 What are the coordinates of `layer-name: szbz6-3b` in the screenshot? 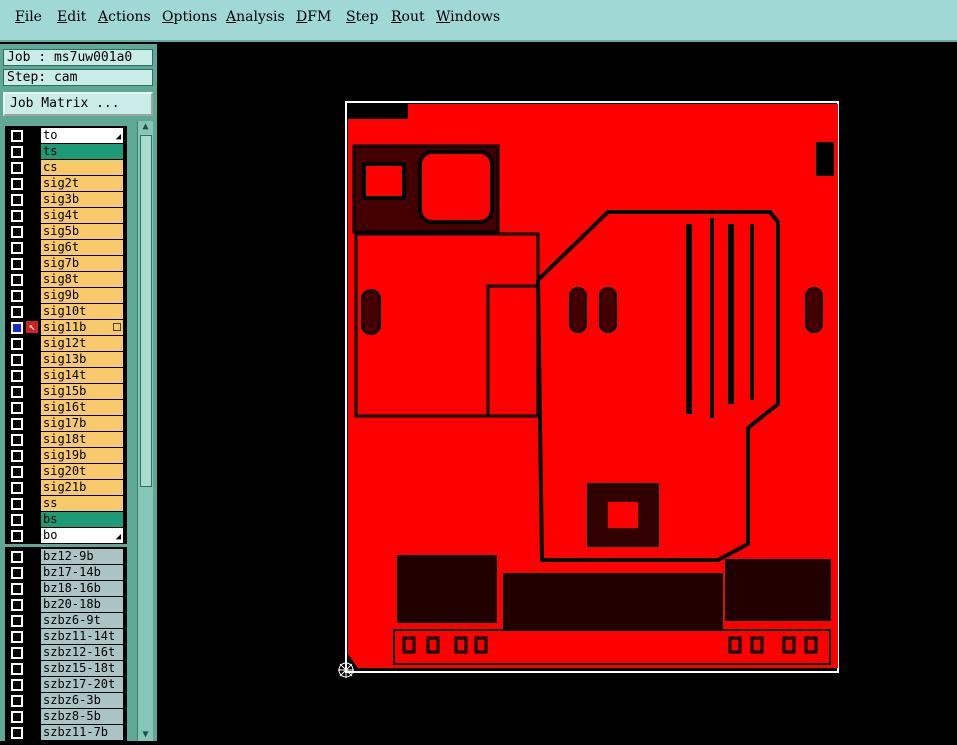 It's located at (82, 700).